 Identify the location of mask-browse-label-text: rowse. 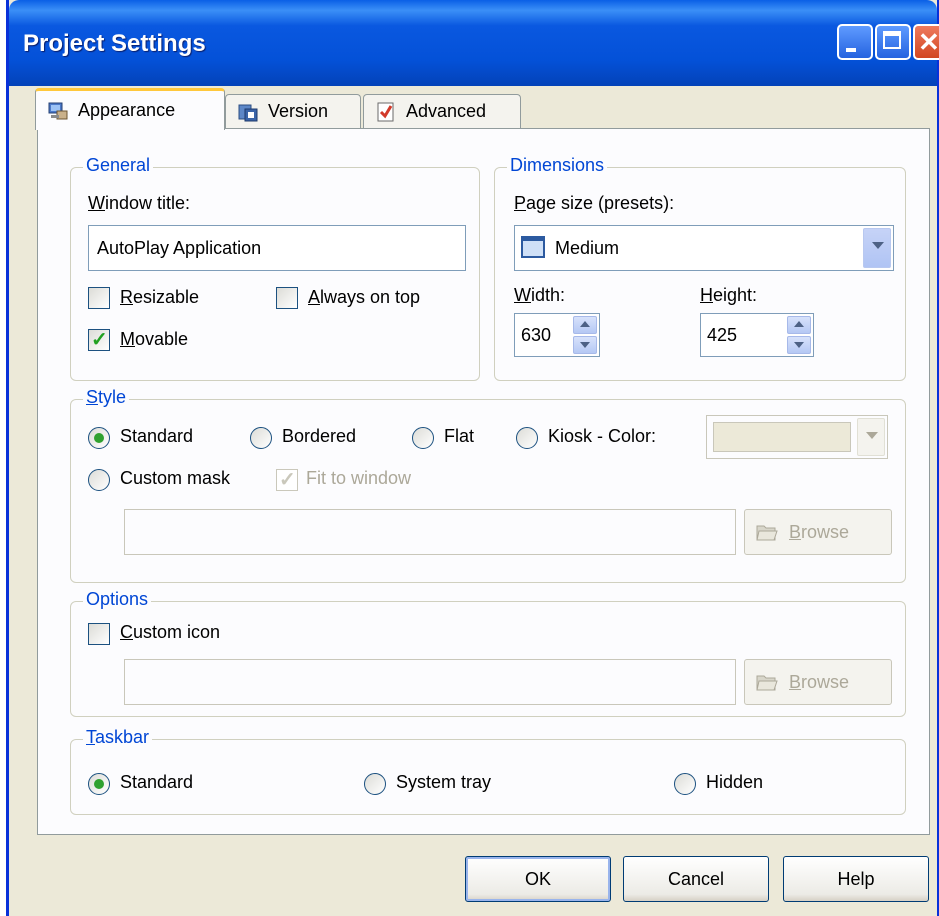
(825, 531).